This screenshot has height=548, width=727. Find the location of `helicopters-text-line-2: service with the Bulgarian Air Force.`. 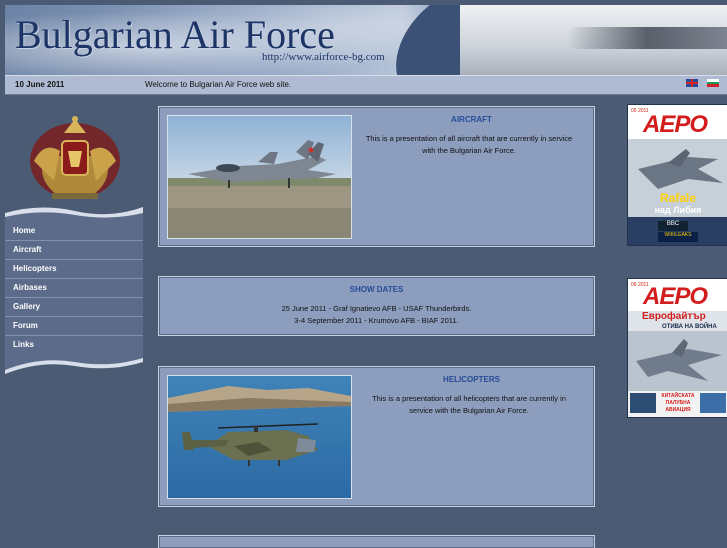

helicopters-text-line-2: service with the Bulgarian Air Force. is located at coordinates (469, 410).